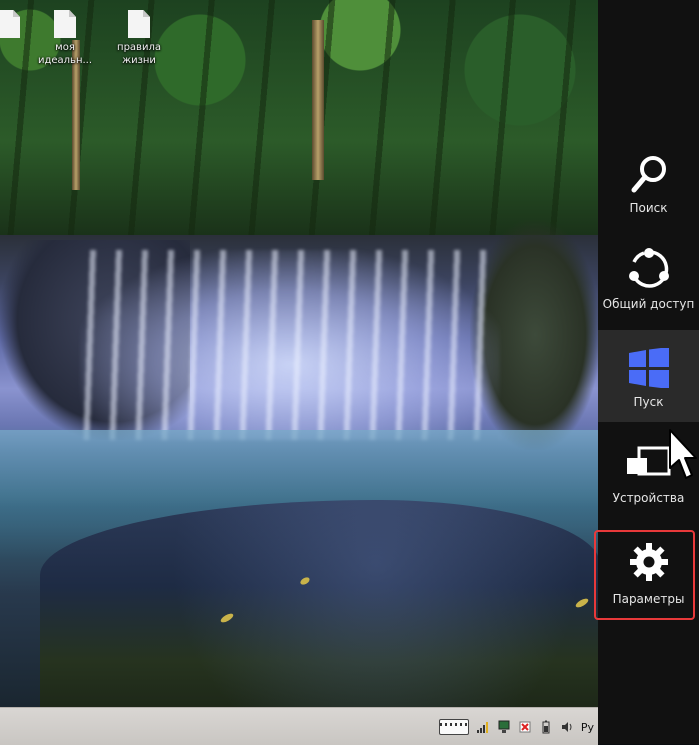 The height and width of the screenshot is (745, 699). Describe the element at coordinates (648, 174) in the screenshot. I see `search-icon` at that location.